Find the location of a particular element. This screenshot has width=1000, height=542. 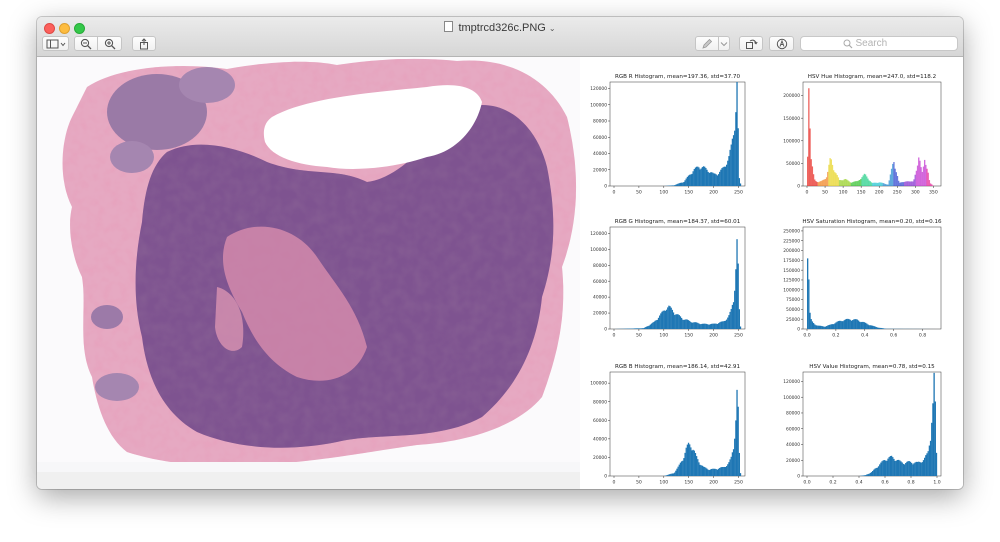

markup-circle-icon is located at coordinates (781, 43).